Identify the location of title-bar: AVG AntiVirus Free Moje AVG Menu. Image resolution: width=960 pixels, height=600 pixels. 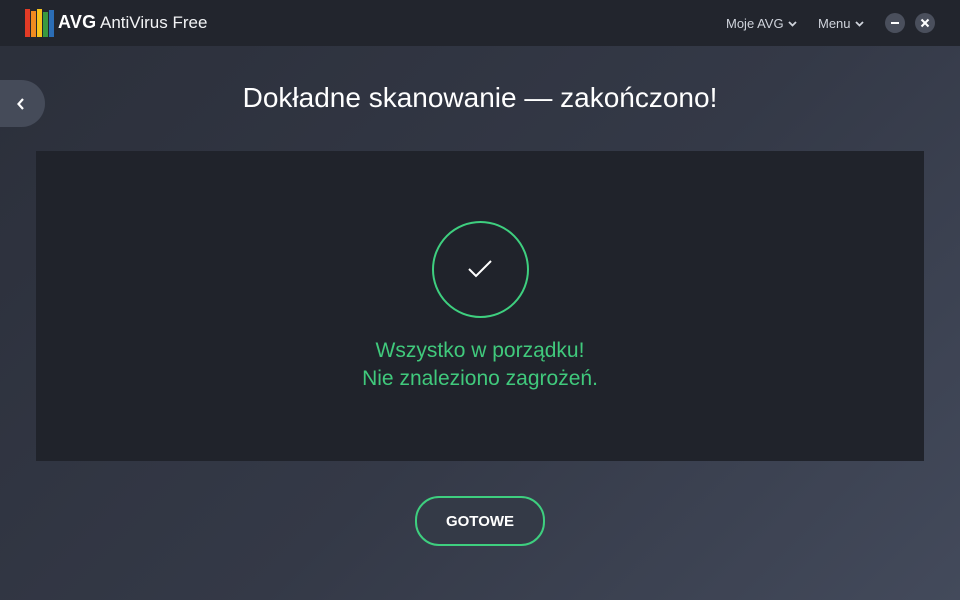
(480, 23).